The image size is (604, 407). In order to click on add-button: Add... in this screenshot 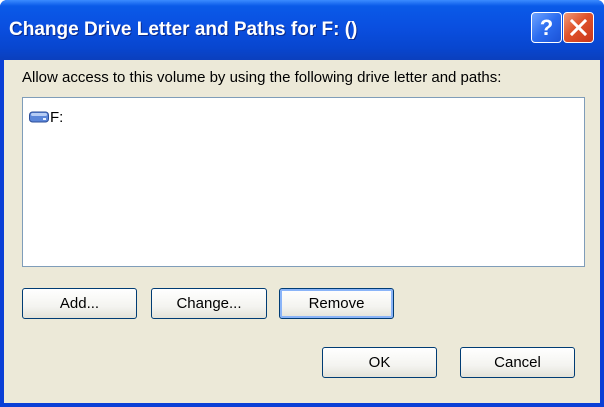, I will do `click(79, 303)`.